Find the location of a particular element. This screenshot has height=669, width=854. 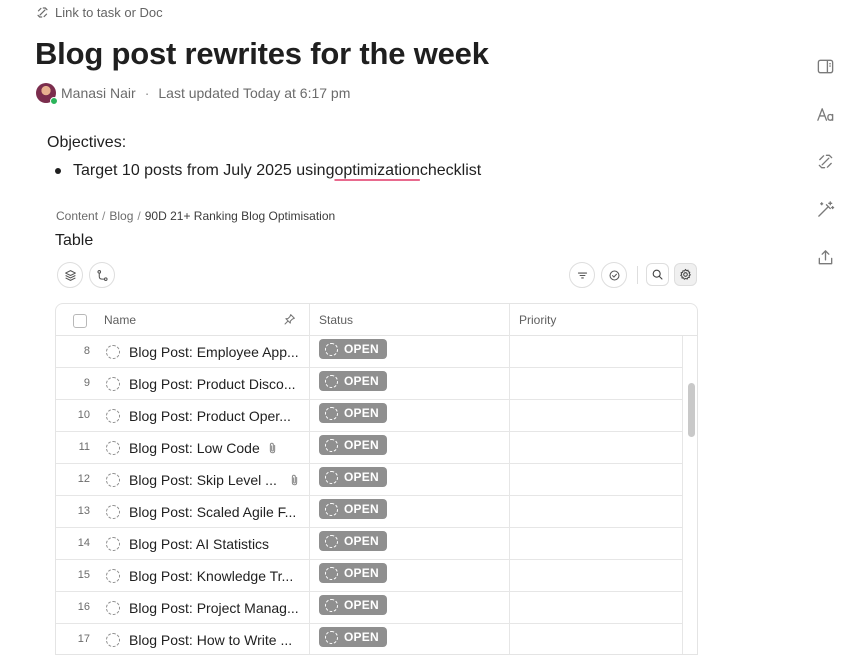

table-row: 8 Blog Post: Employee App... OPEN is located at coordinates (369, 352).